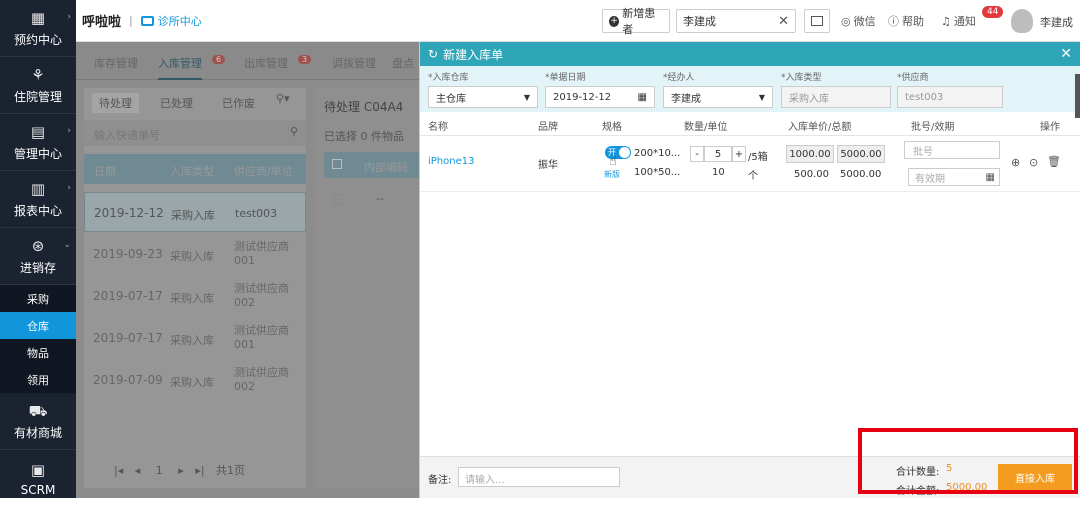 Image resolution: width=1080 pixels, height=507 pixels. What do you see at coordinates (38, 469) in the screenshot?
I see `grid-icon: ▣` at bounding box center [38, 469].